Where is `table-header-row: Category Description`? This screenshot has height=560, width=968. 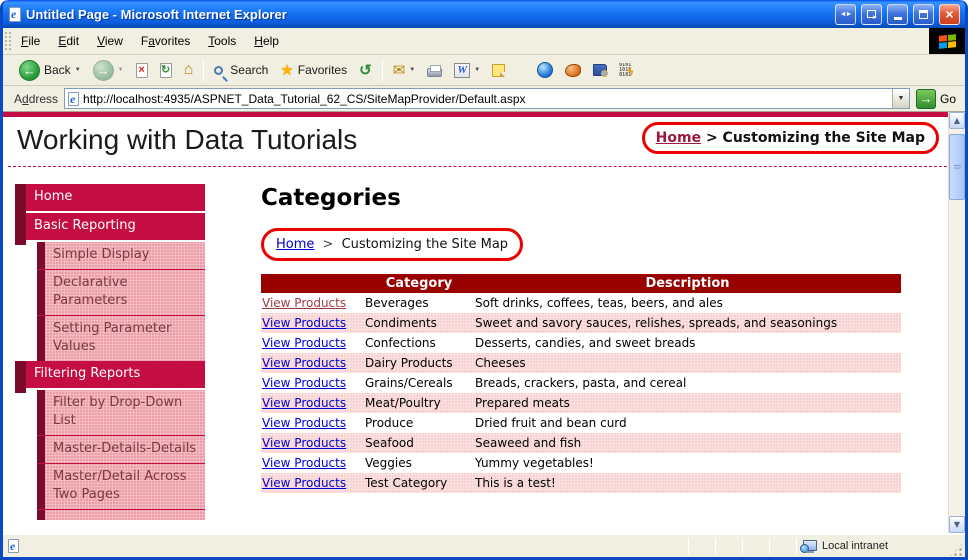
table-header-row: Category Description is located at coordinates (581, 283).